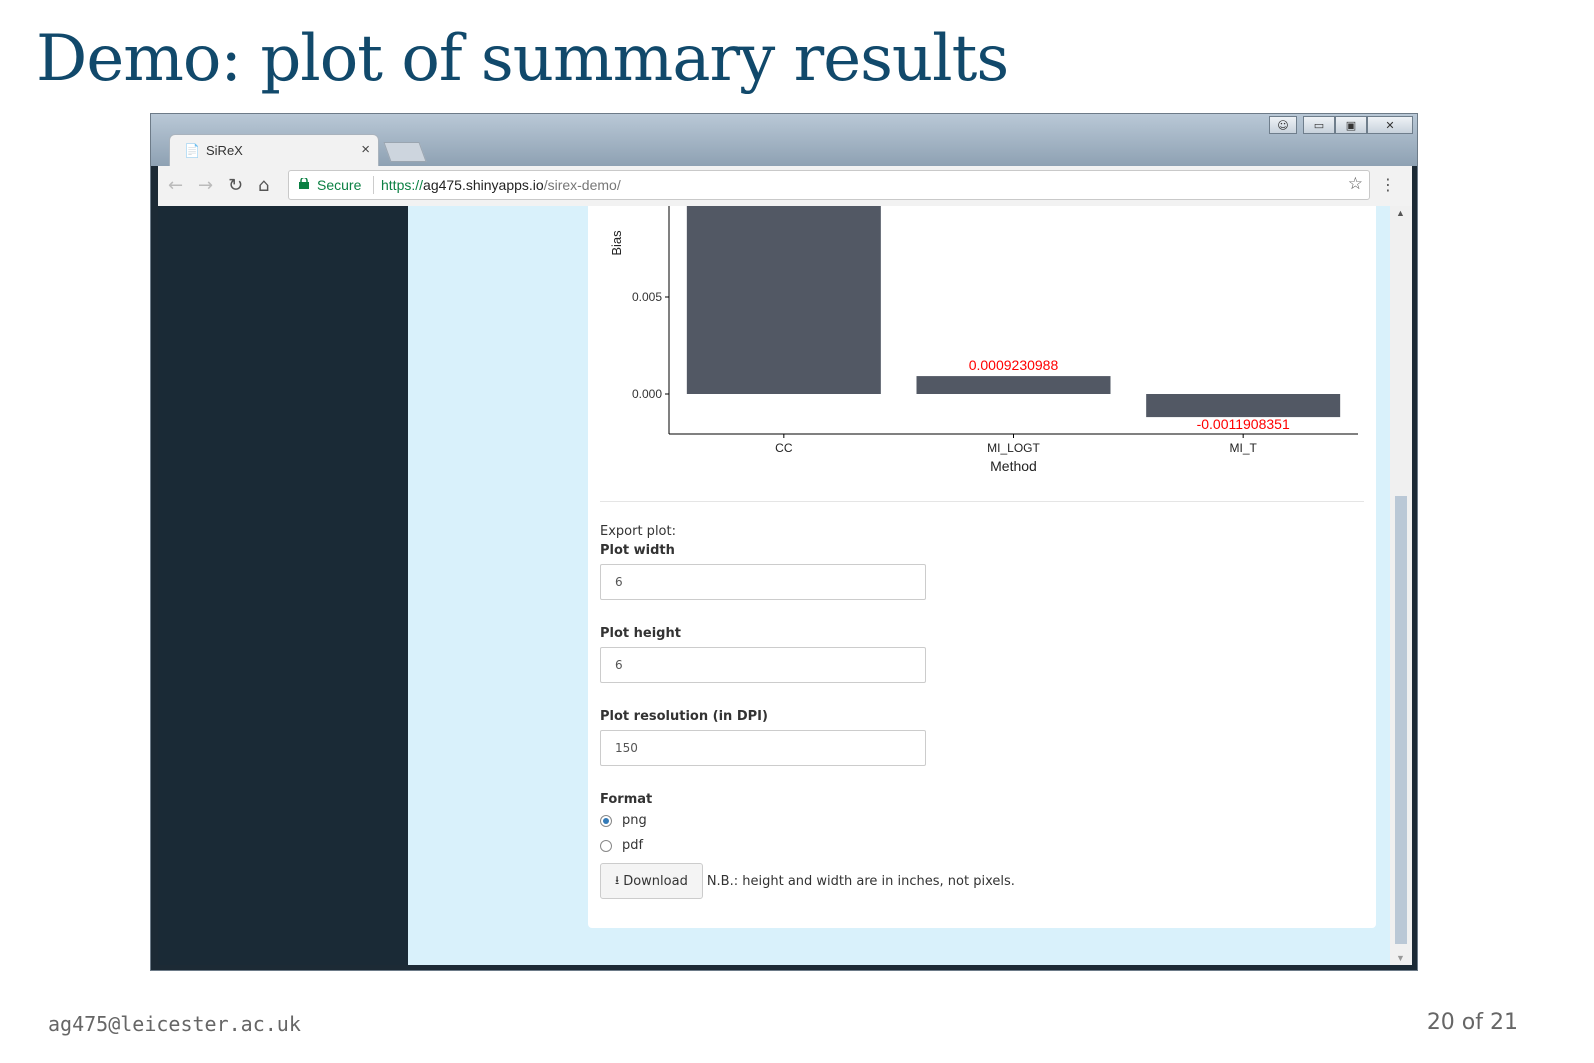 This screenshot has height=1063, width=1594. Describe the element at coordinates (1401, 720) in the screenshot. I see `scroll-thumb` at that location.